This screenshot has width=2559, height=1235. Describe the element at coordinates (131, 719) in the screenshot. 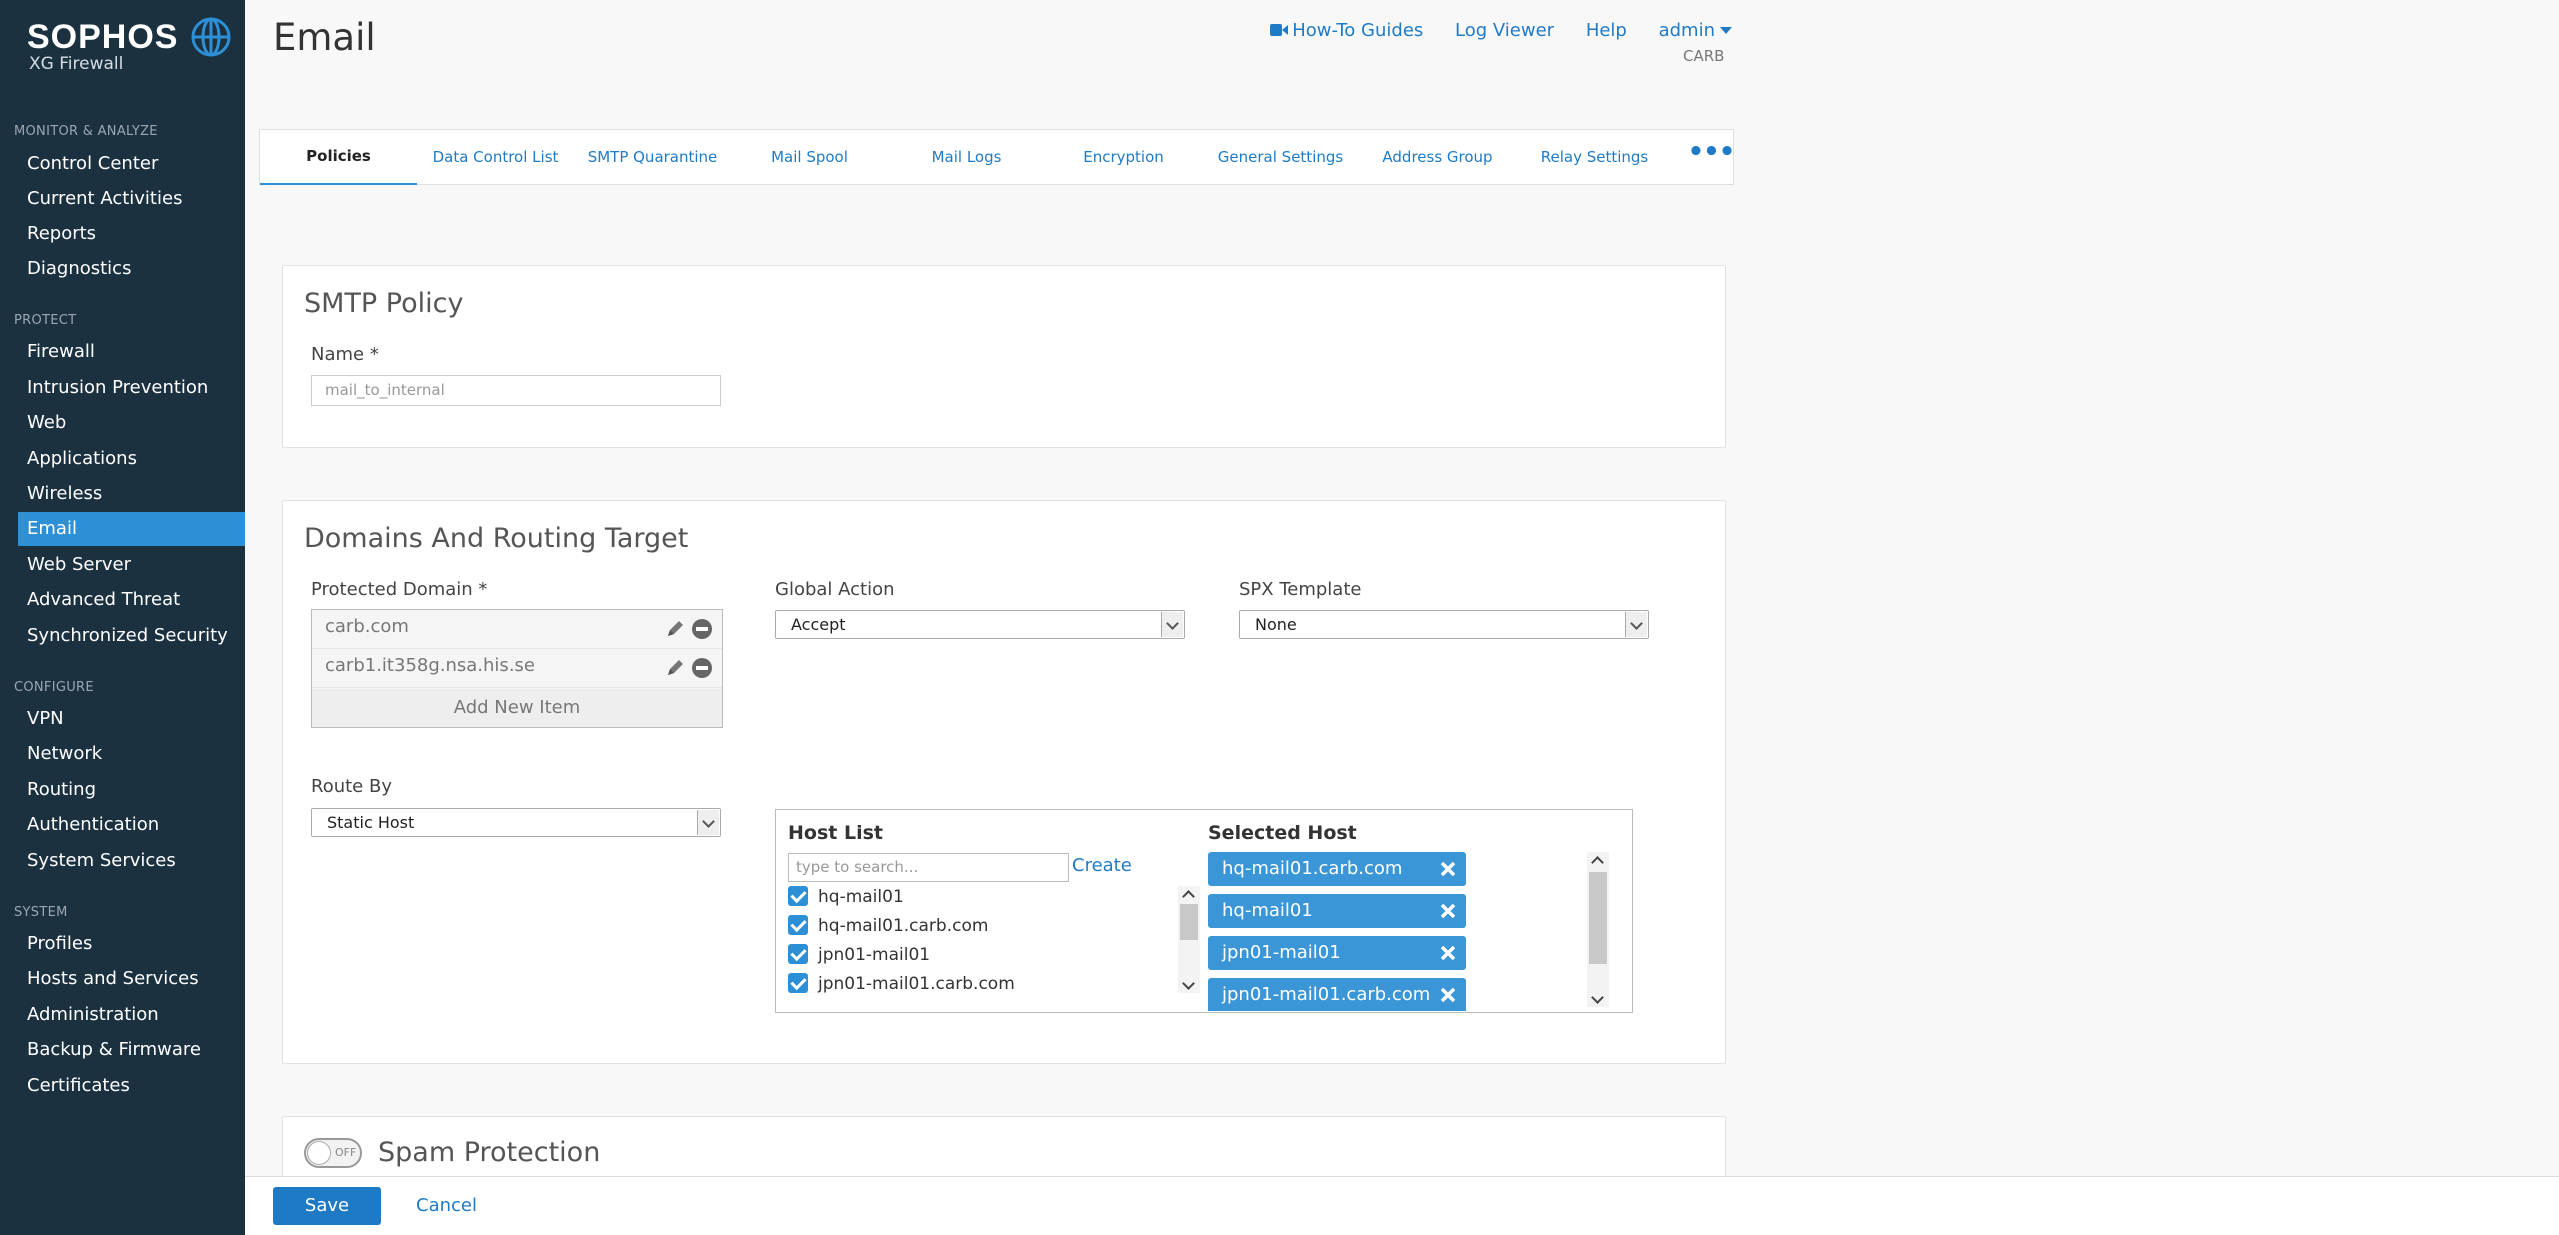

I see `sidebar-item-vpn: VPN` at that location.